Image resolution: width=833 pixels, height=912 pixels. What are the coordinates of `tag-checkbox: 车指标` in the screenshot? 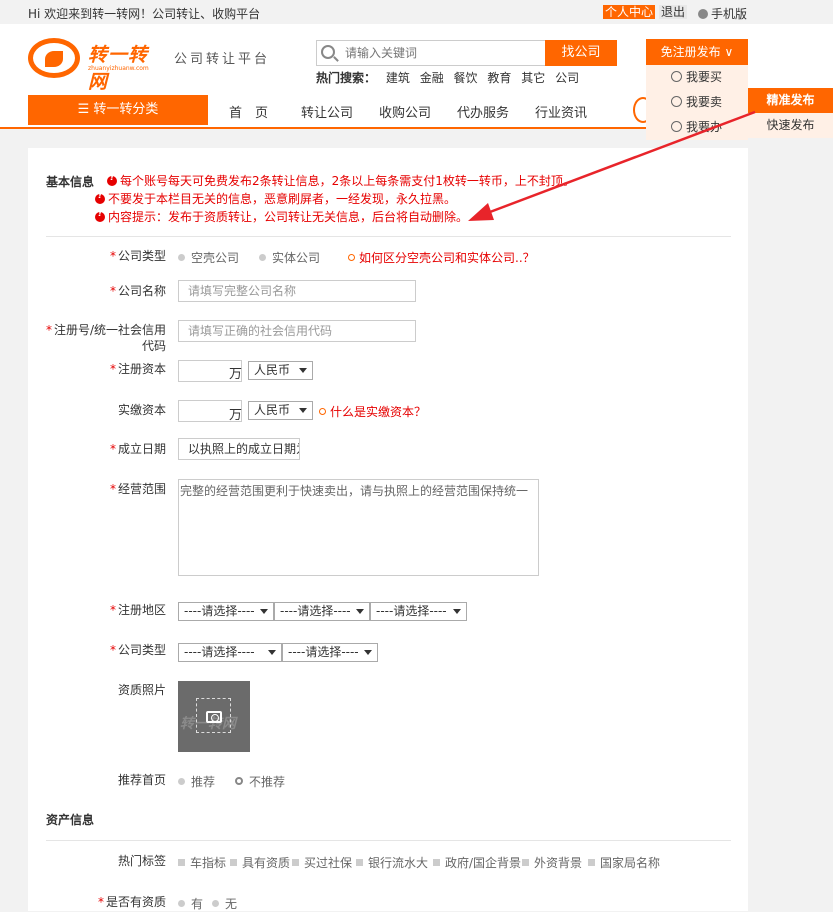 It's located at (202, 862).